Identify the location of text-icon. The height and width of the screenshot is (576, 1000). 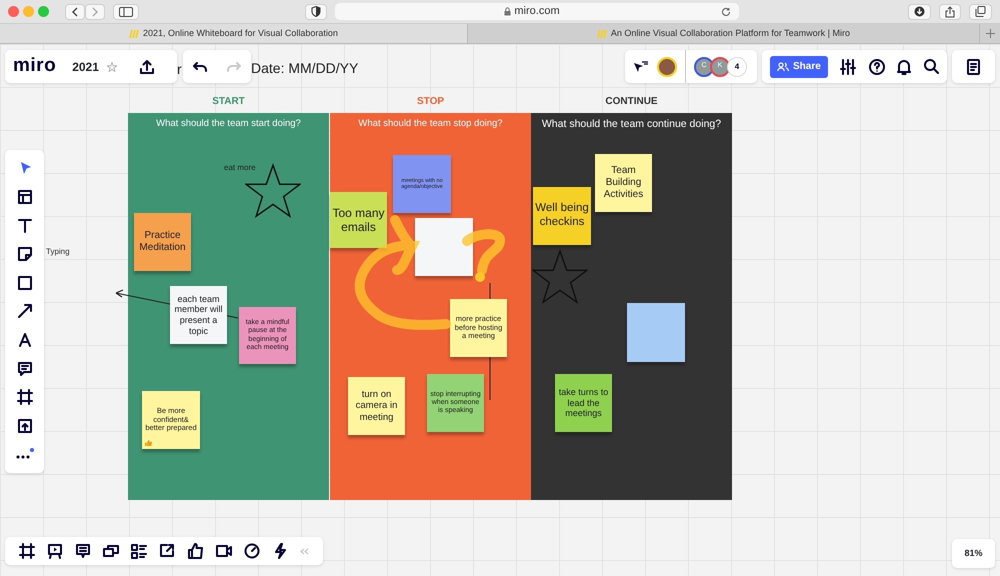
(24, 226).